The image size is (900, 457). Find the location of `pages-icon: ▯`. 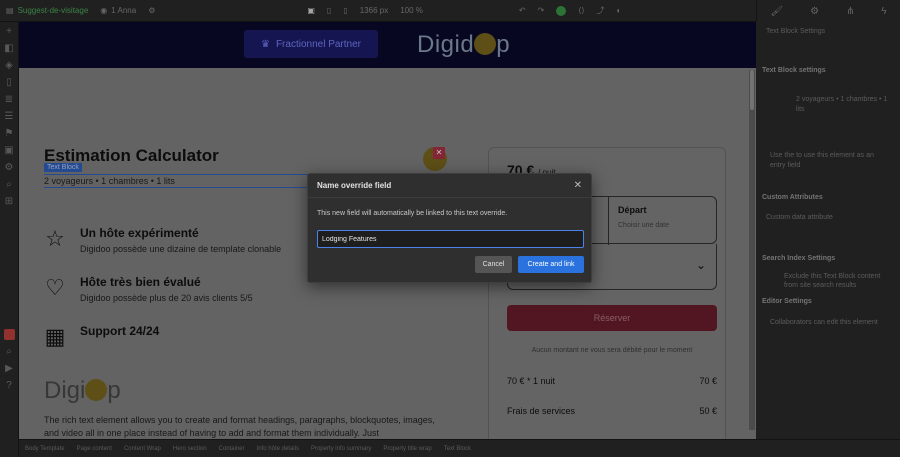

pages-icon: ▯ is located at coordinates (9, 82).